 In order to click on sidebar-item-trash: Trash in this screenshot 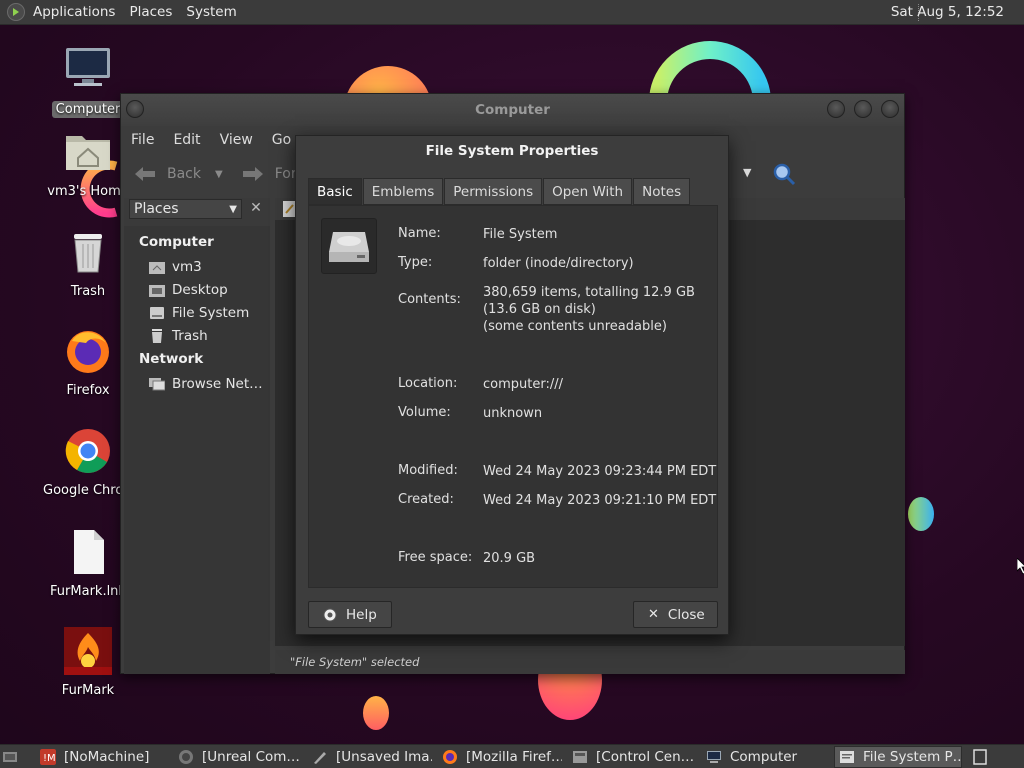, I will do `click(197, 335)`.